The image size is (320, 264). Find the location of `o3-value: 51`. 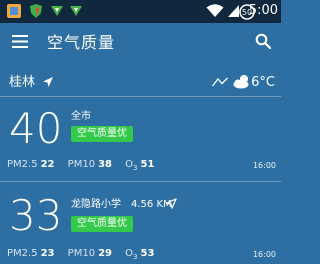

o3-value: 51 is located at coordinates (147, 164).